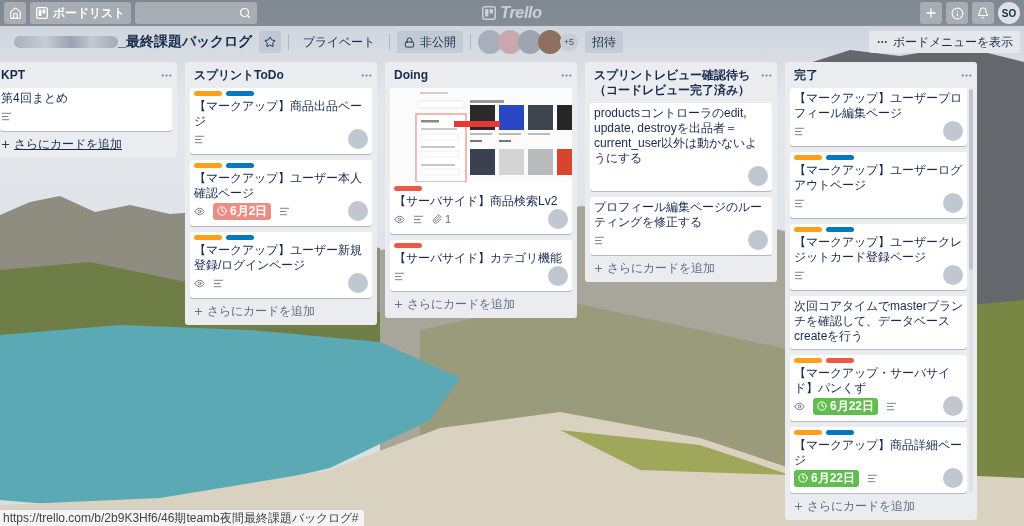 This screenshot has height=526, width=1024. I want to click on list-title: スプリントレビュー確認待ち（コードレビュー完了済み）, so click(672, 83).